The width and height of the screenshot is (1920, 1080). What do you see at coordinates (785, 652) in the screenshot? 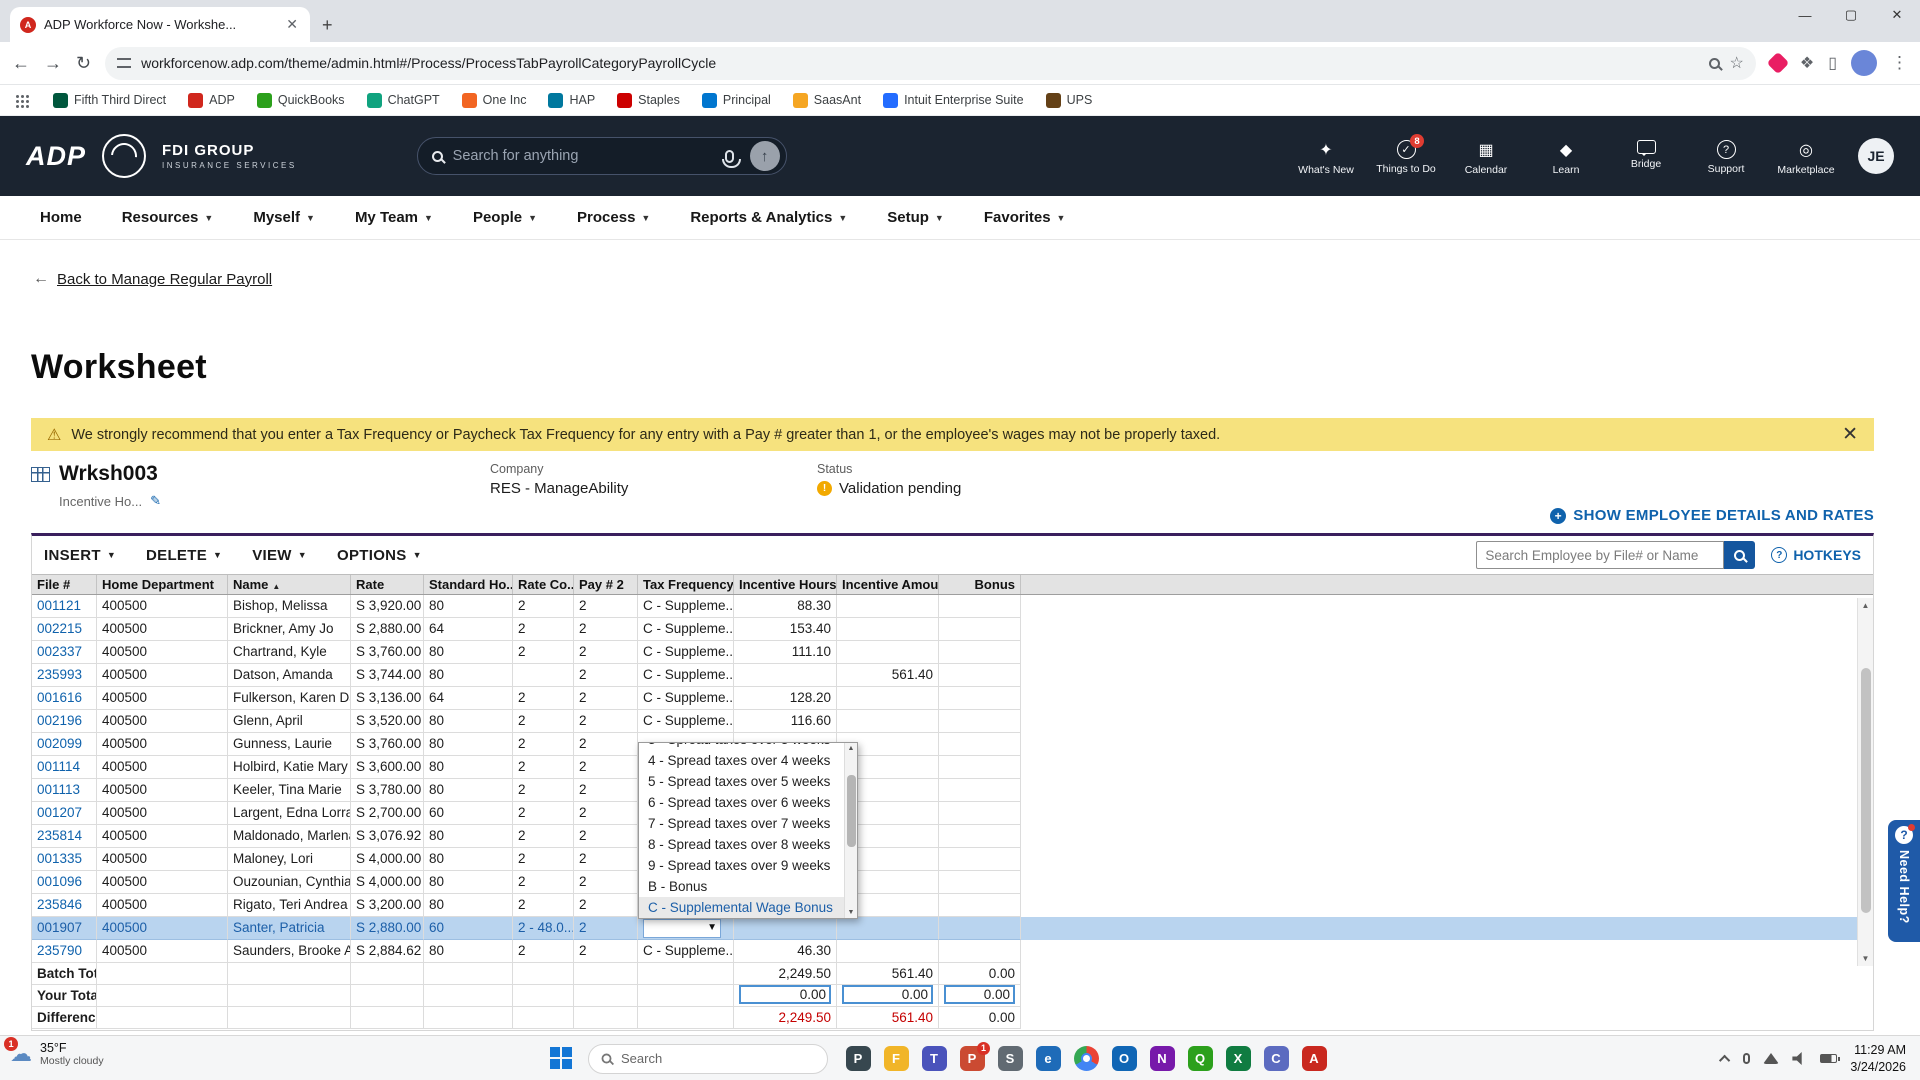
I see `incentive-hours-cell: 111.10` at bounding box center [785, 652].